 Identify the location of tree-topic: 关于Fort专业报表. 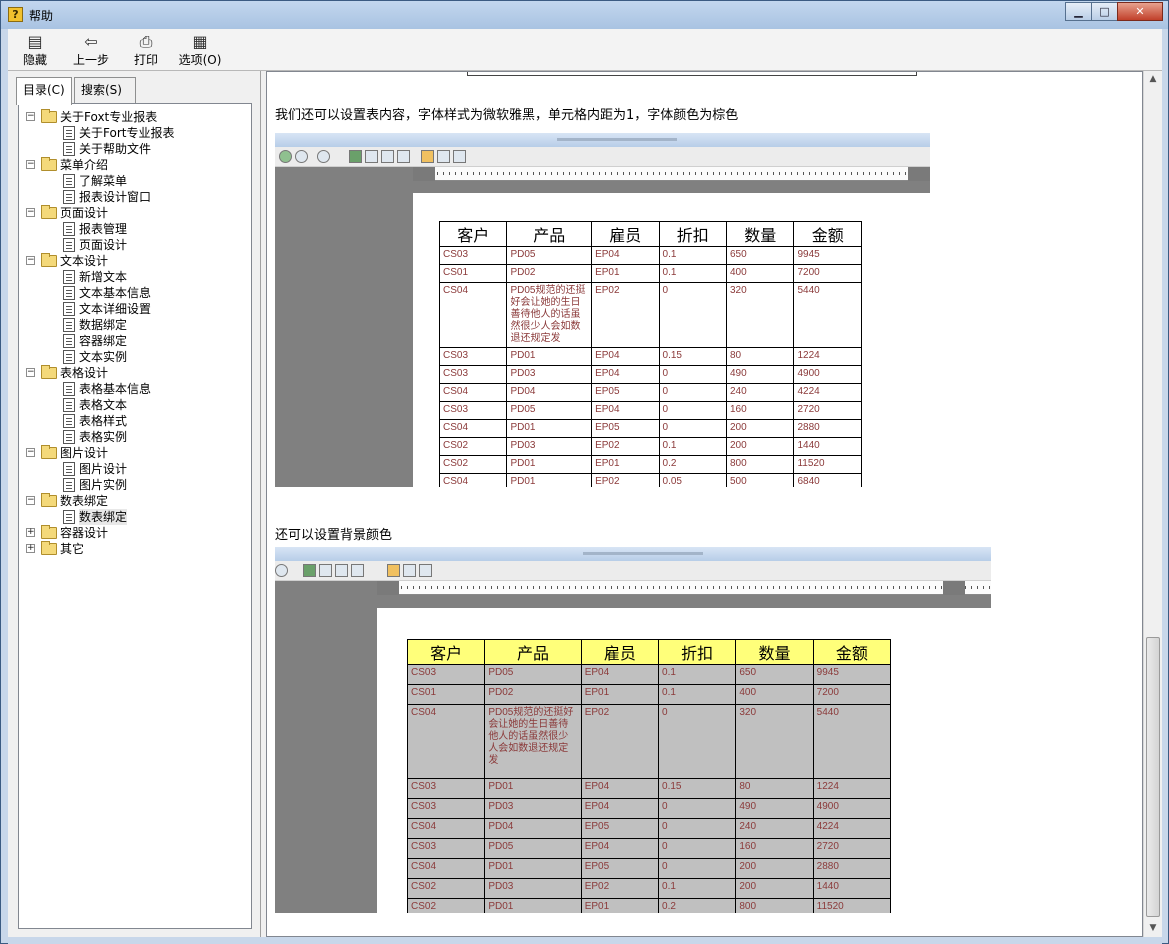
(135, 133).